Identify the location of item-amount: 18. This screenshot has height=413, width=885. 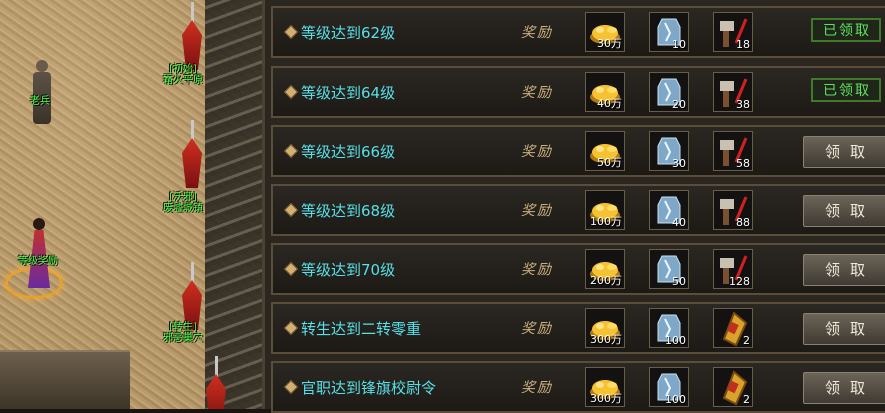
(743, 44).